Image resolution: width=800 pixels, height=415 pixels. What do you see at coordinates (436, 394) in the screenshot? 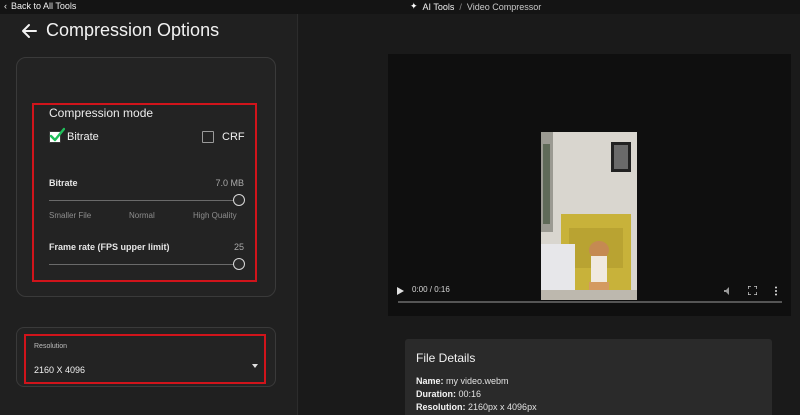
I see `detail-key: Duration:` at bounding box center [436, 394].